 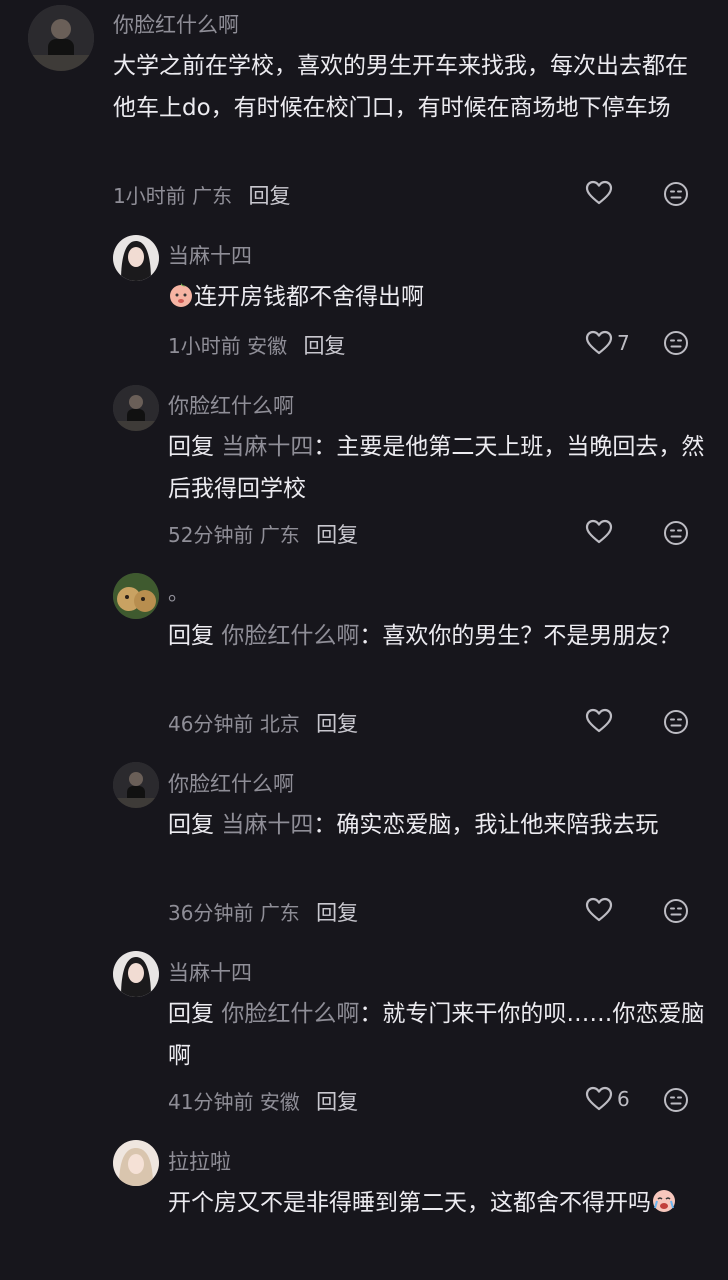 I want to click on comment-meta: 41分钟前 安徽 回复, so click(x=263, y=1101).